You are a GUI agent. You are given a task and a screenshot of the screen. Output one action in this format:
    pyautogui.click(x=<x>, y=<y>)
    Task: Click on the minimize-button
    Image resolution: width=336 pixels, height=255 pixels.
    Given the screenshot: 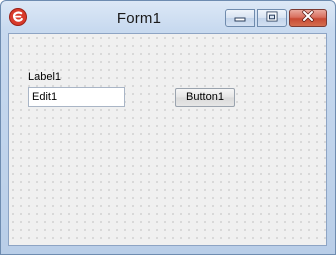 What is the action you would take?
    pyautogui.click(x=240, y=18)
    